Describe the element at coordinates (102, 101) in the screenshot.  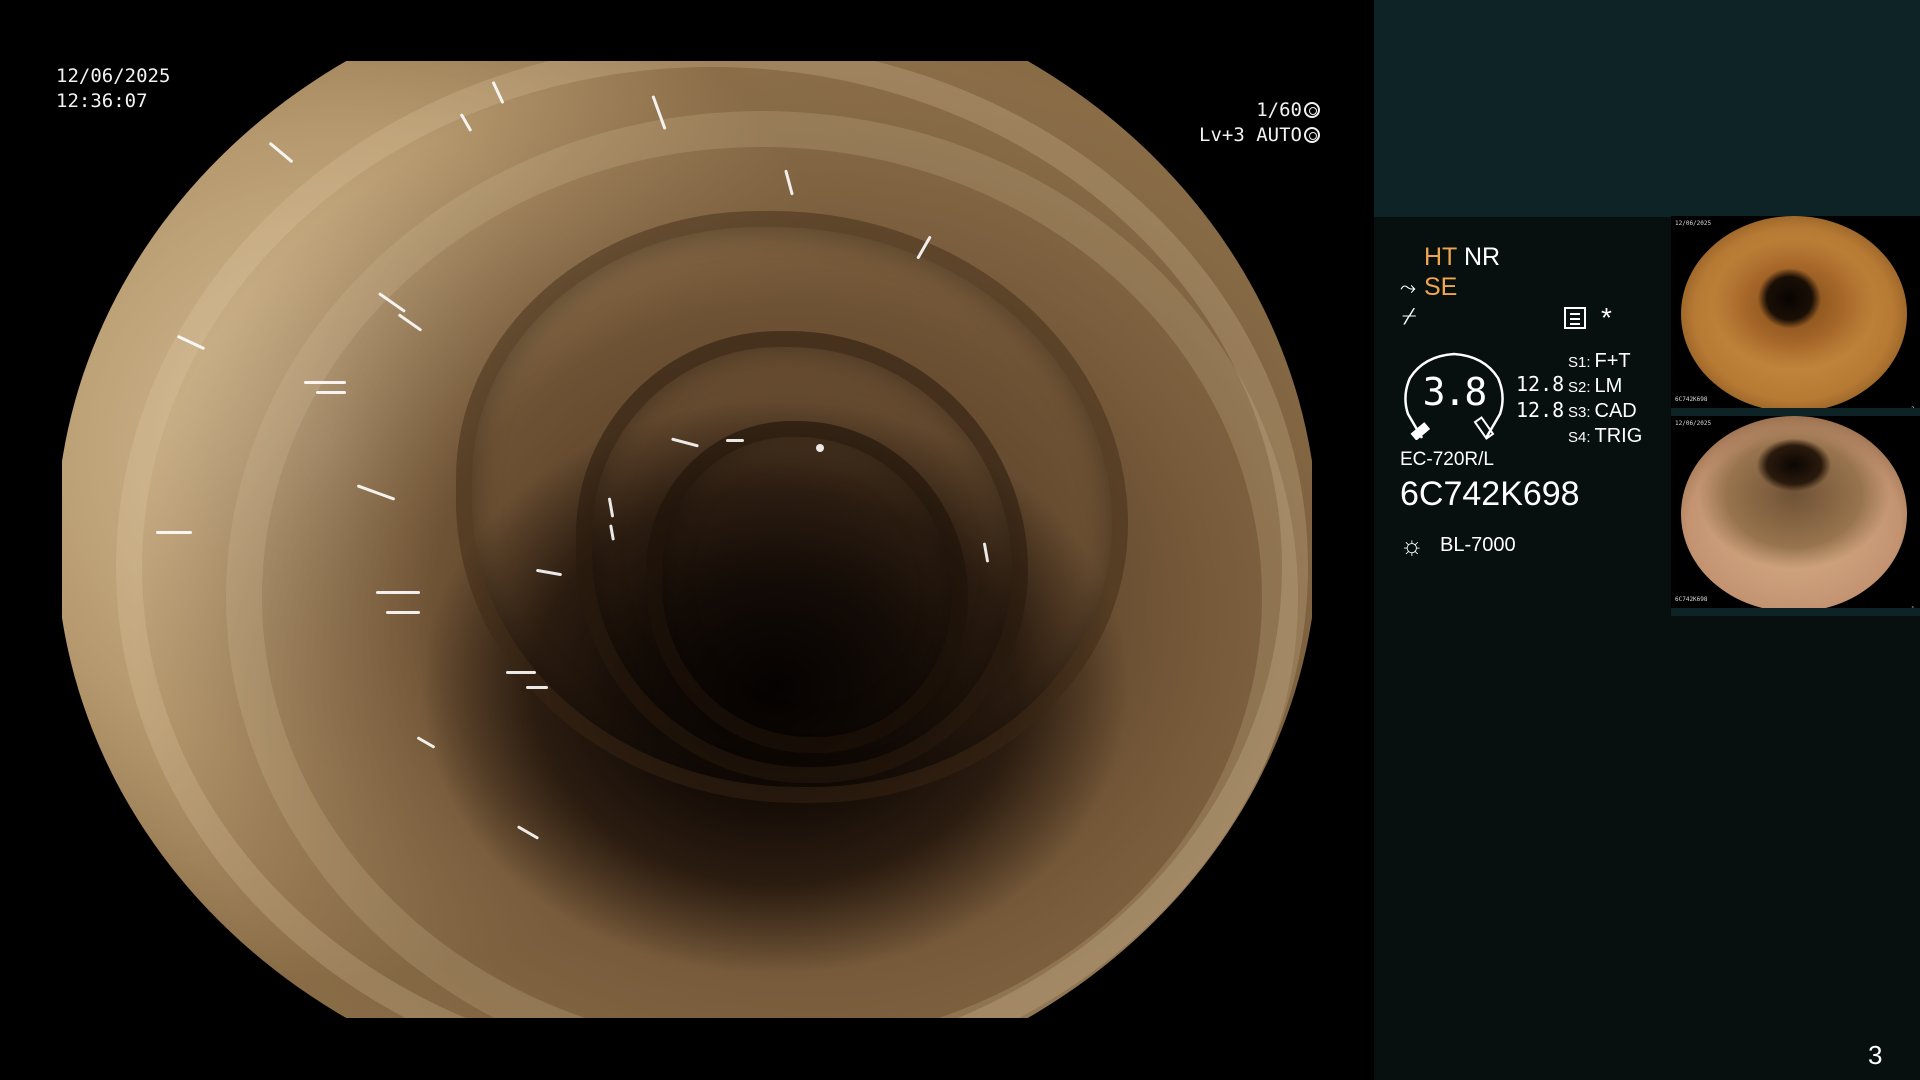
I see `time-text: 12:36:07` at that location.